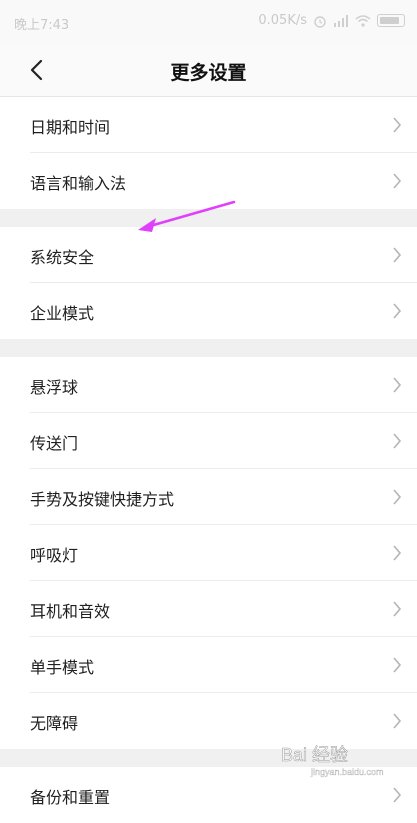 The width and height of the screenshot is (417, 823). I want to click on settings-item-label: 呼吸灯, so click(54, 555).